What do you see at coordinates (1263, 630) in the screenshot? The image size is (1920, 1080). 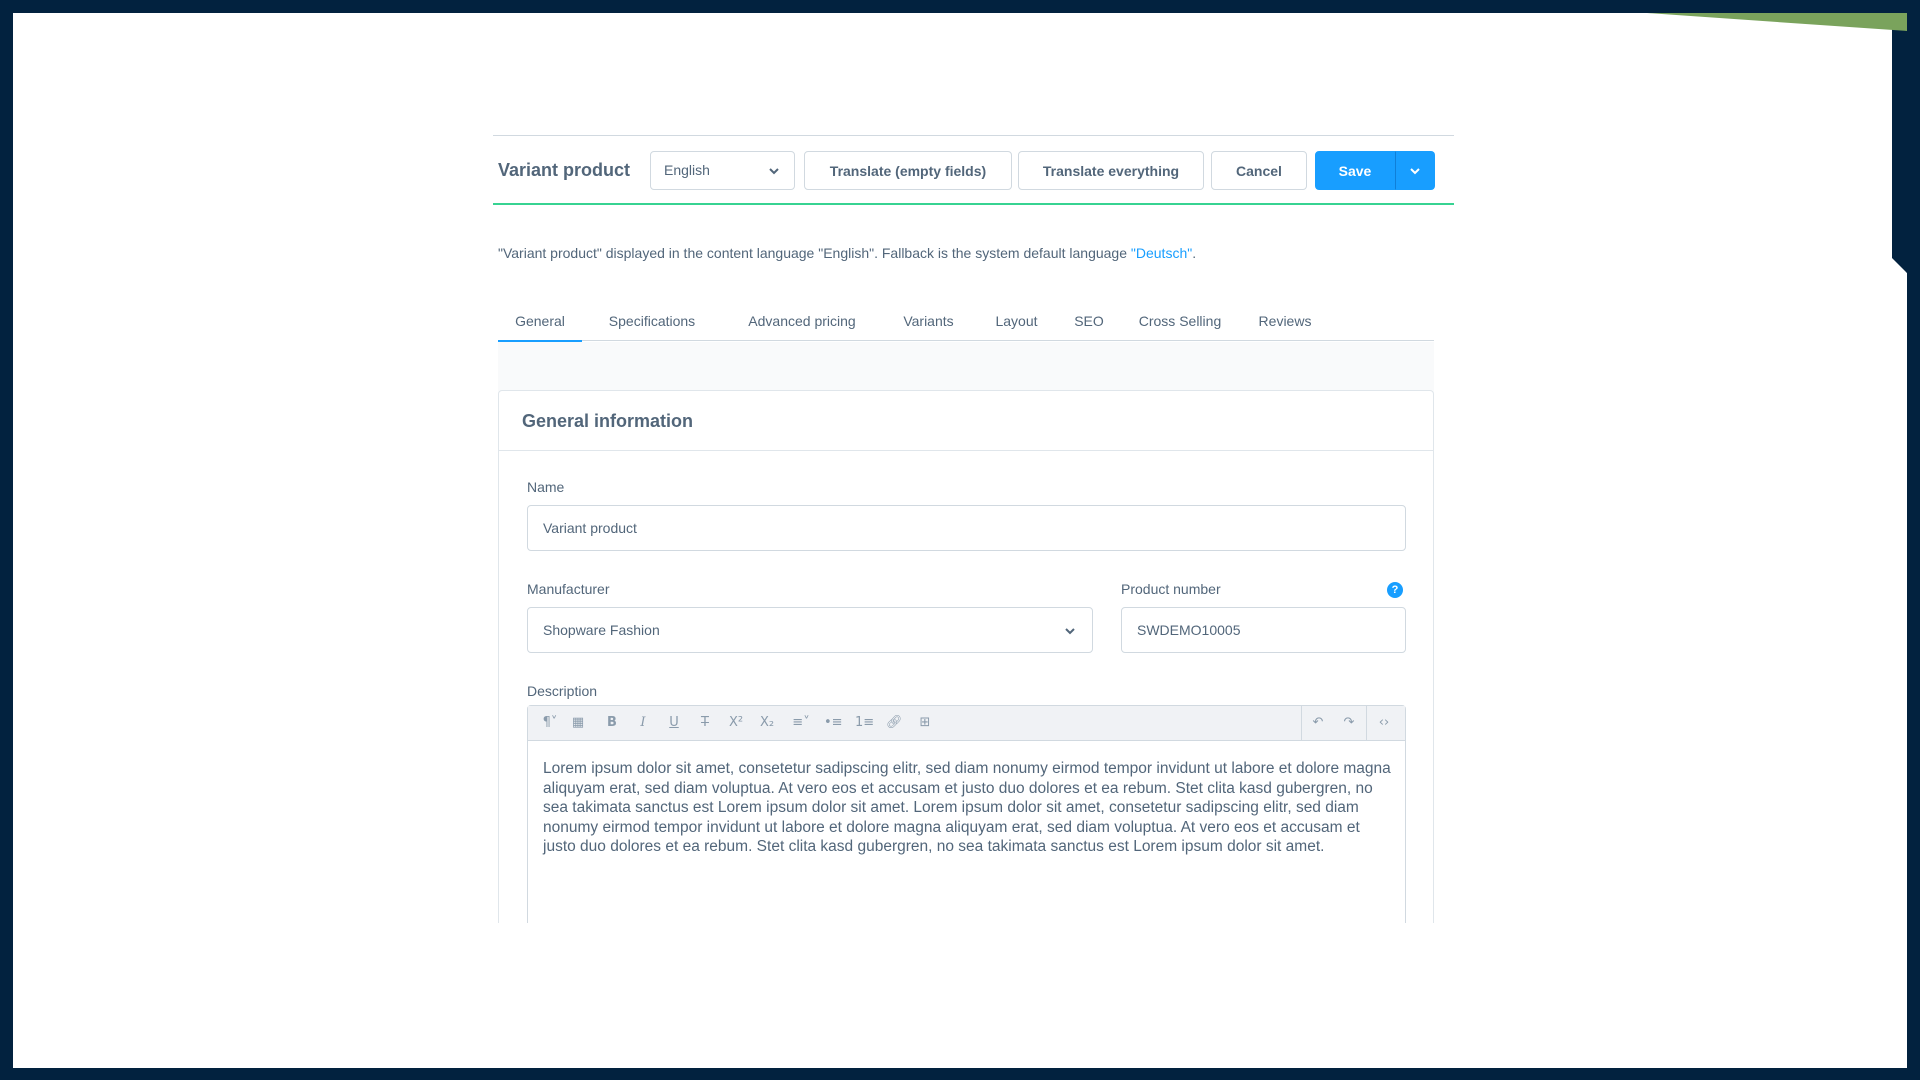 I see `product-number-input: SWDEMO10005` at bounding box center [1263, 630].